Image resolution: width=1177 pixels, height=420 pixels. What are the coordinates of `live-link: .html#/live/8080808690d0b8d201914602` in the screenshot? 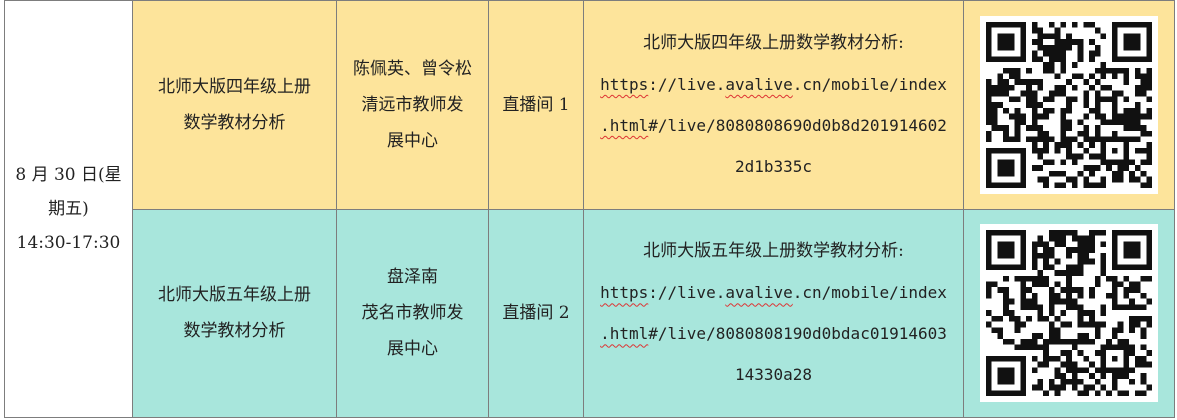 It's located at (773, 125).